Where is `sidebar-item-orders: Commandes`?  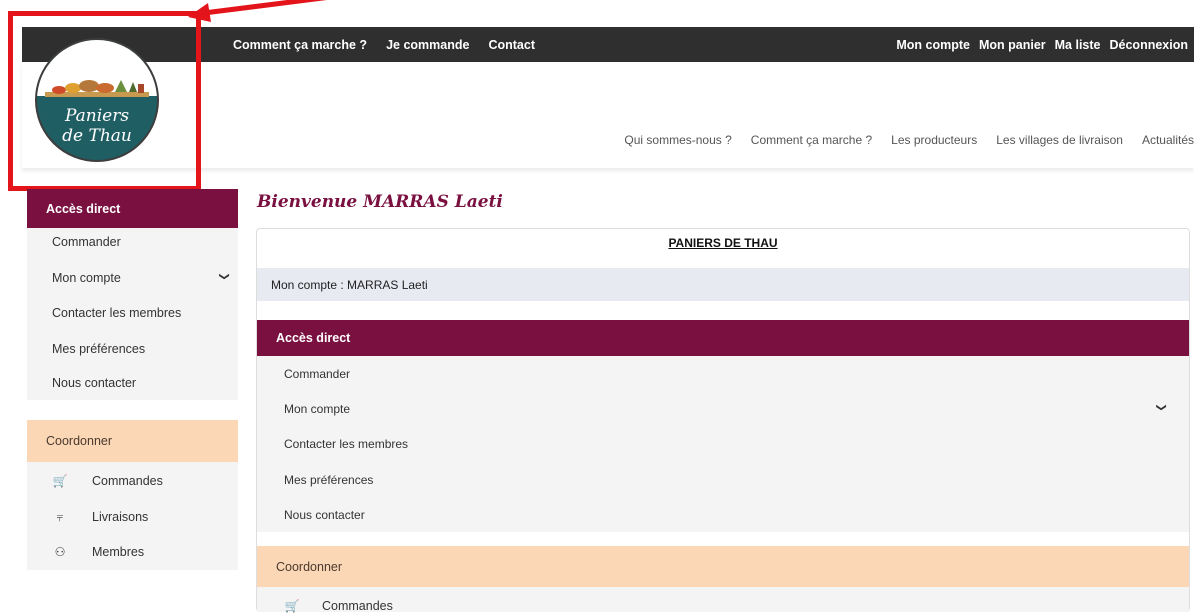
sidebar-item-orders: Commandes is located at coordinates (127, 481).